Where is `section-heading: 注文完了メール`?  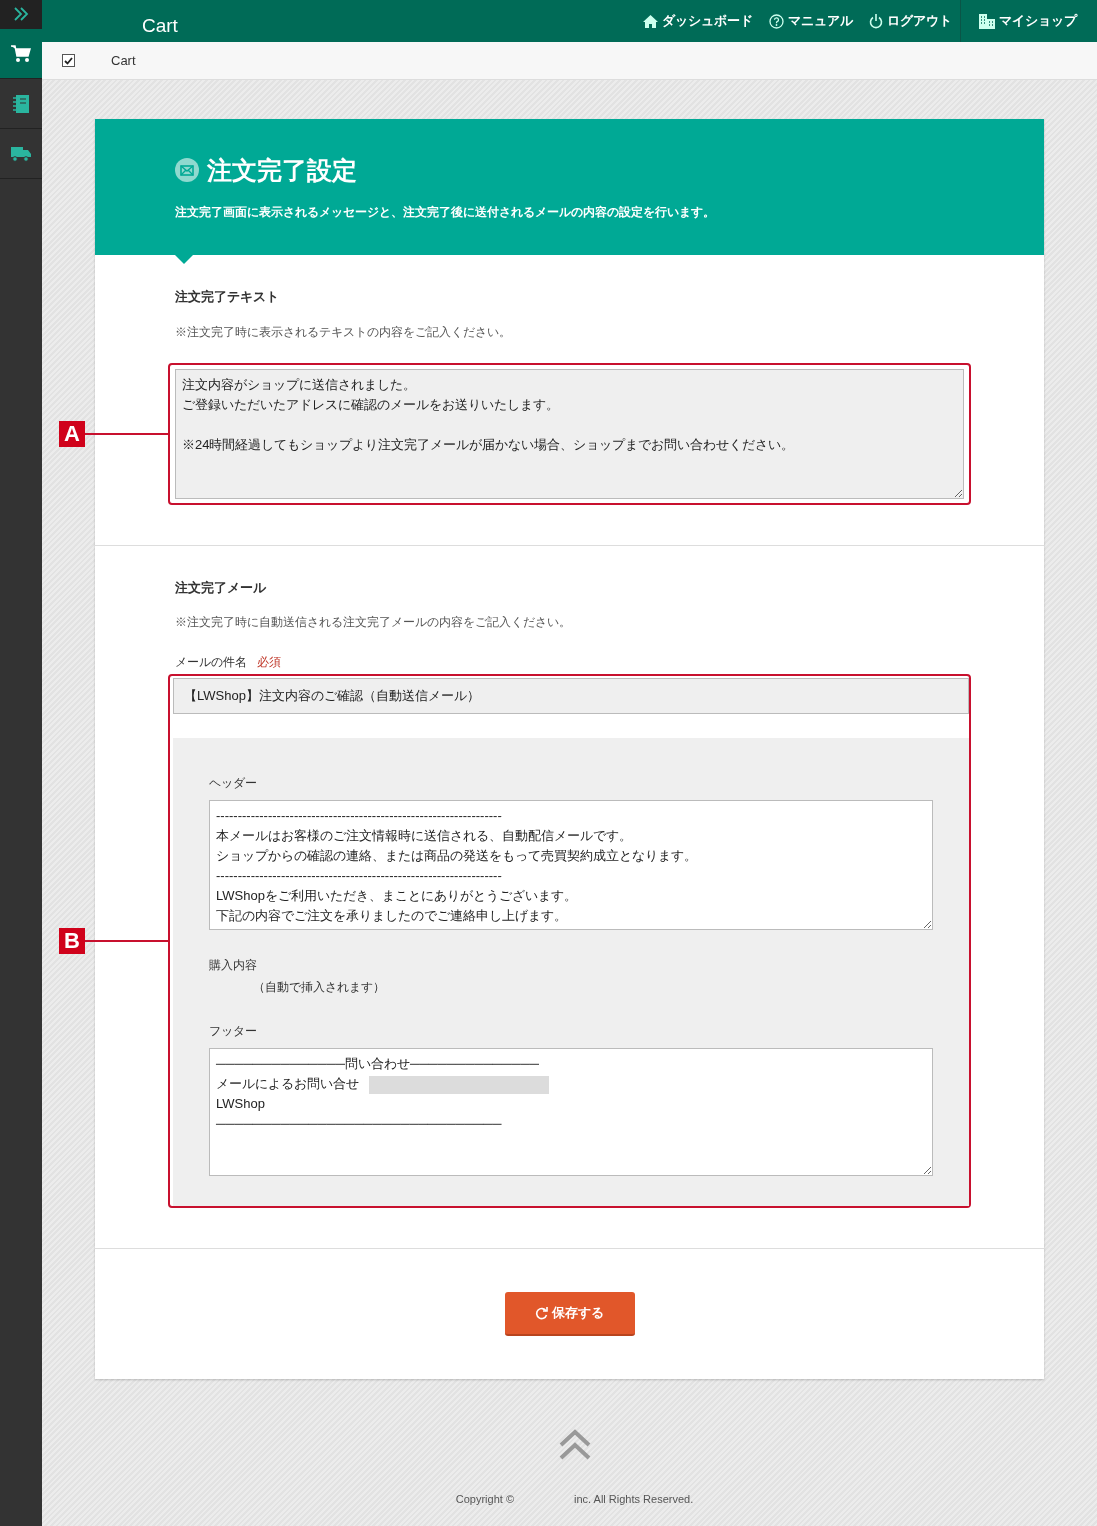
section-heading: 注文完了メール is located at coordinates (221, 587).